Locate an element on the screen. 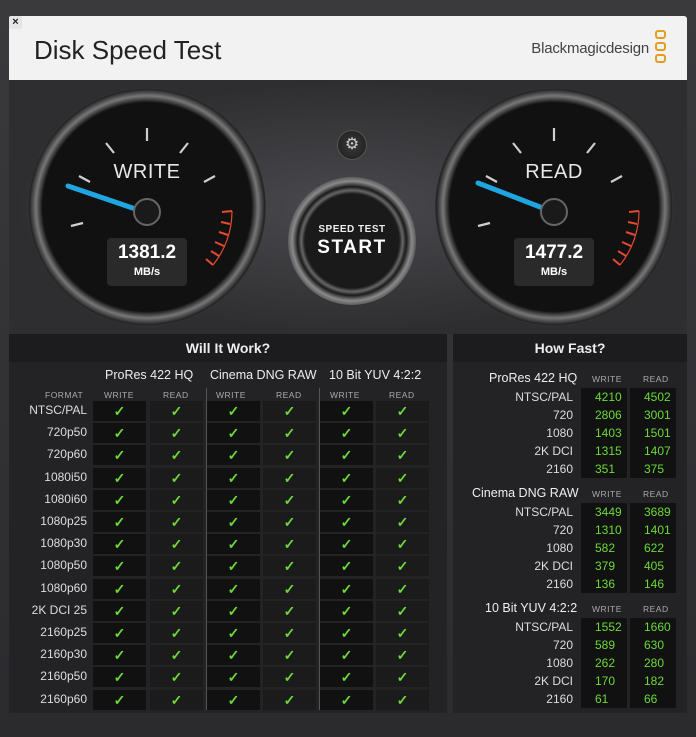 The image size is (696, 737). read-fps-value: 1407 is located at coordinates (653, 451).